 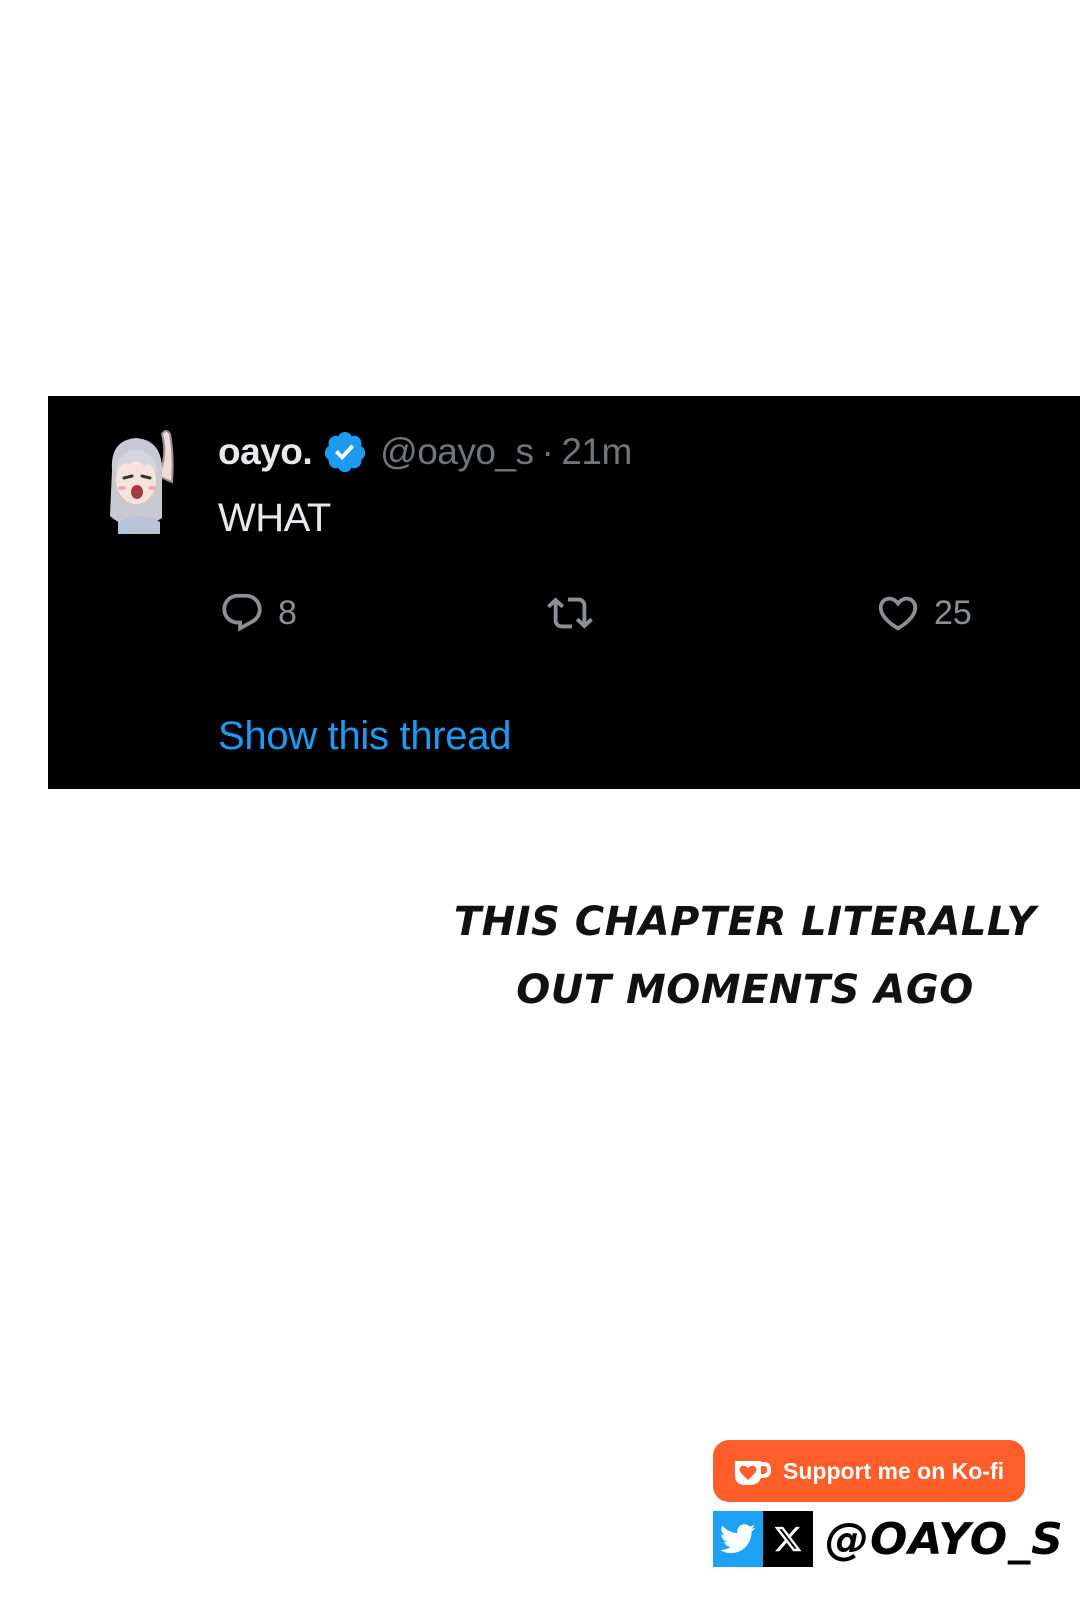 I want to click on retweet-button, so click(x=570, y=613).